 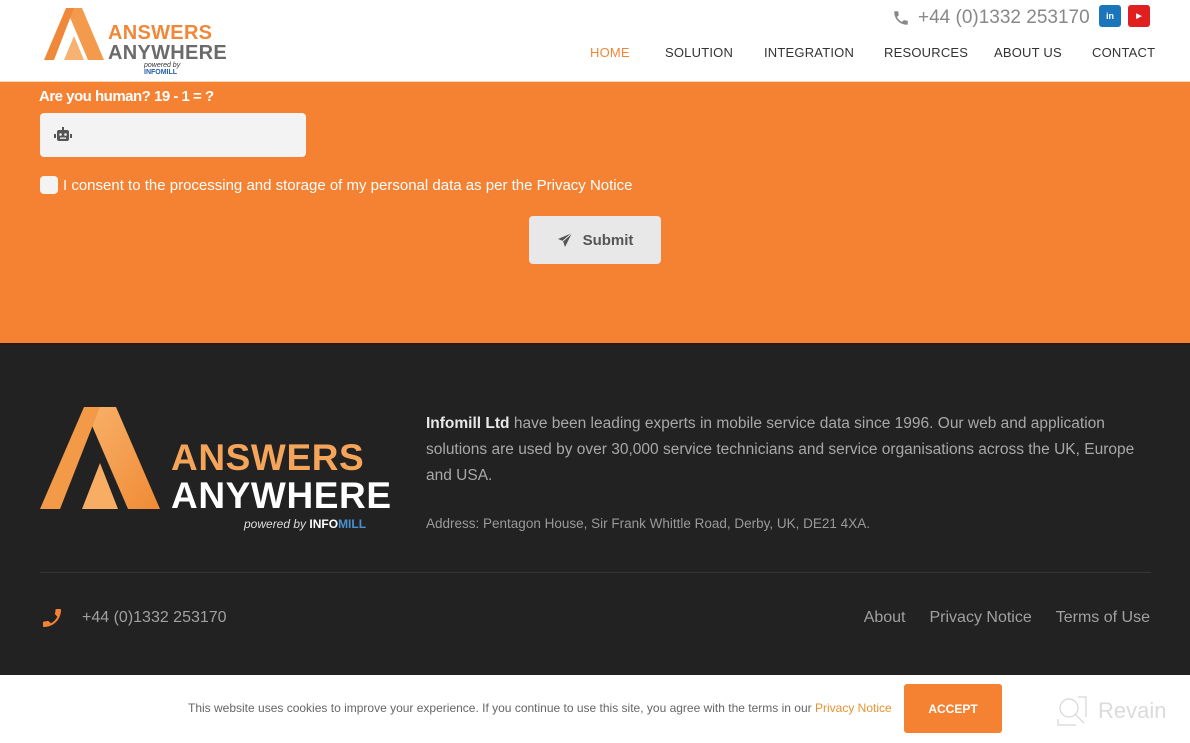 I want to click on header-logo: ANSWERS ANYWHERE powered by INFOMILL, so click(x=135, y=42).